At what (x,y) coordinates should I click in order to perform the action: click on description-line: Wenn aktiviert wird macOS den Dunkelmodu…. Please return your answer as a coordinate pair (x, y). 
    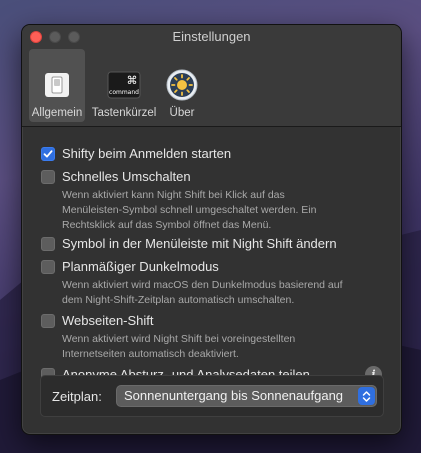
    Looking at the image, I should click on (202, 285).